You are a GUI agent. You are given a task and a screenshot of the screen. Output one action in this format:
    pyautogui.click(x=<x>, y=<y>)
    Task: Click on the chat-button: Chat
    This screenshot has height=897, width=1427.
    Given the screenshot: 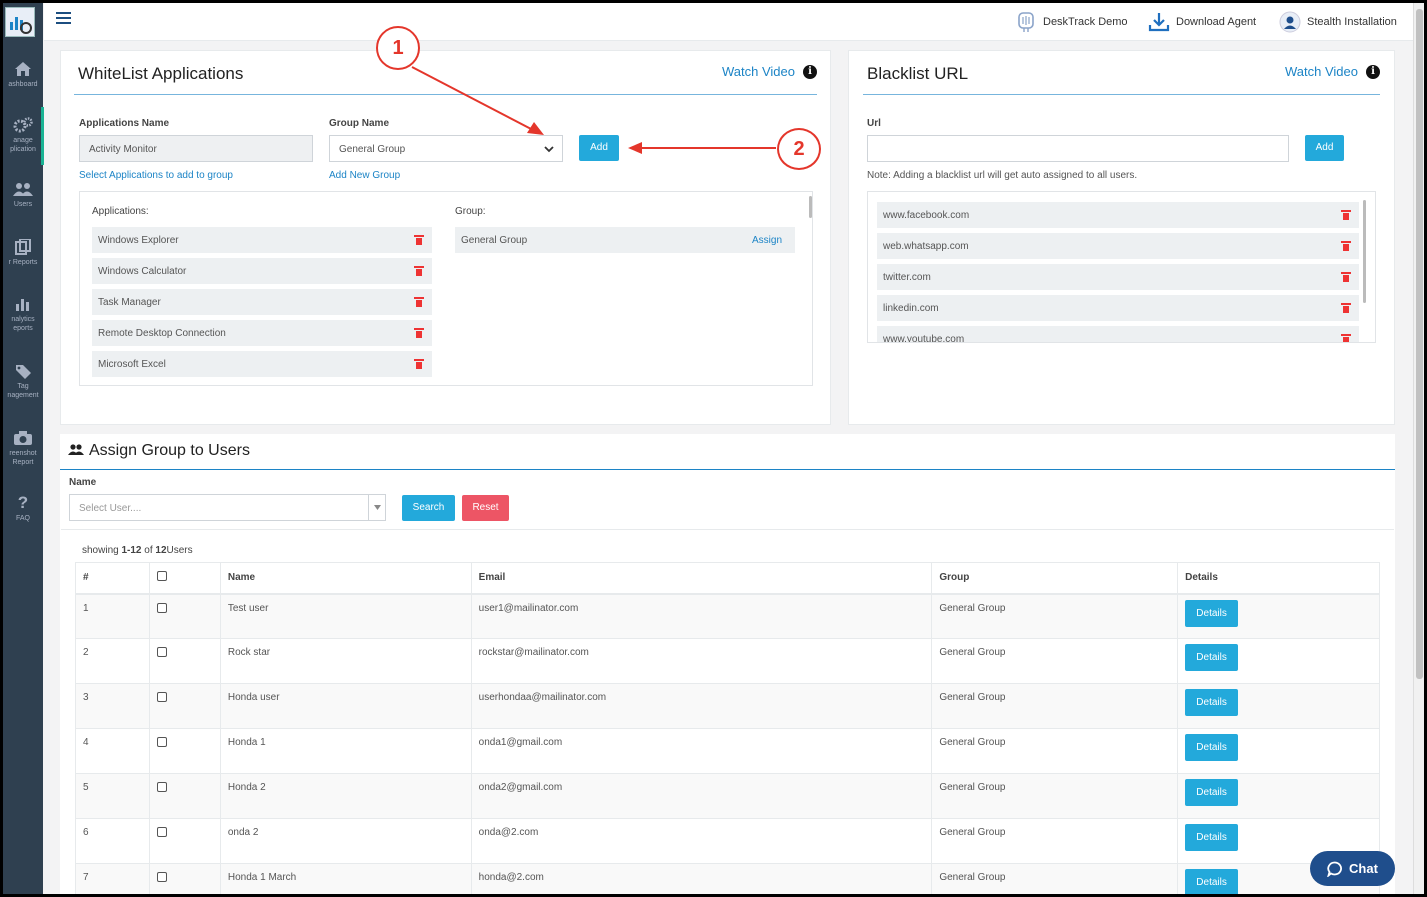 What is the action you would take?
    pyautogui.click(x=1352, y=868)
    